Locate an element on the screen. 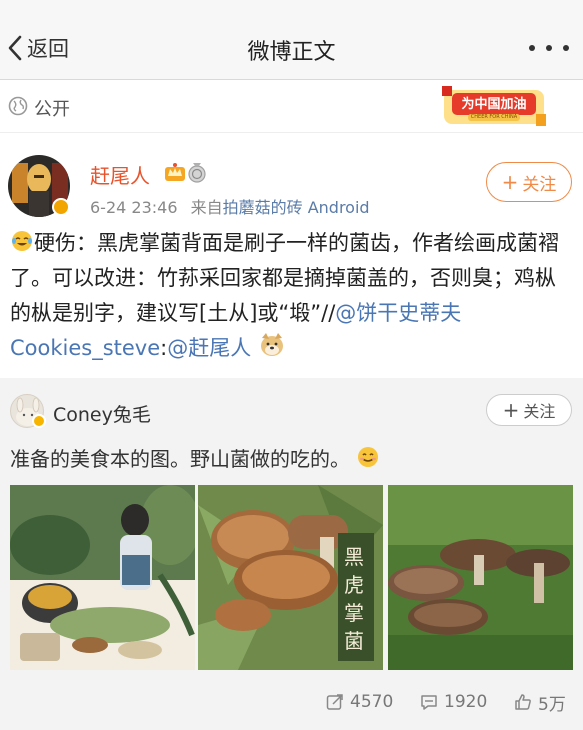 This screenshot has height=730, width=583. source-prefix: 来自 is located at coordinates (206, 207).